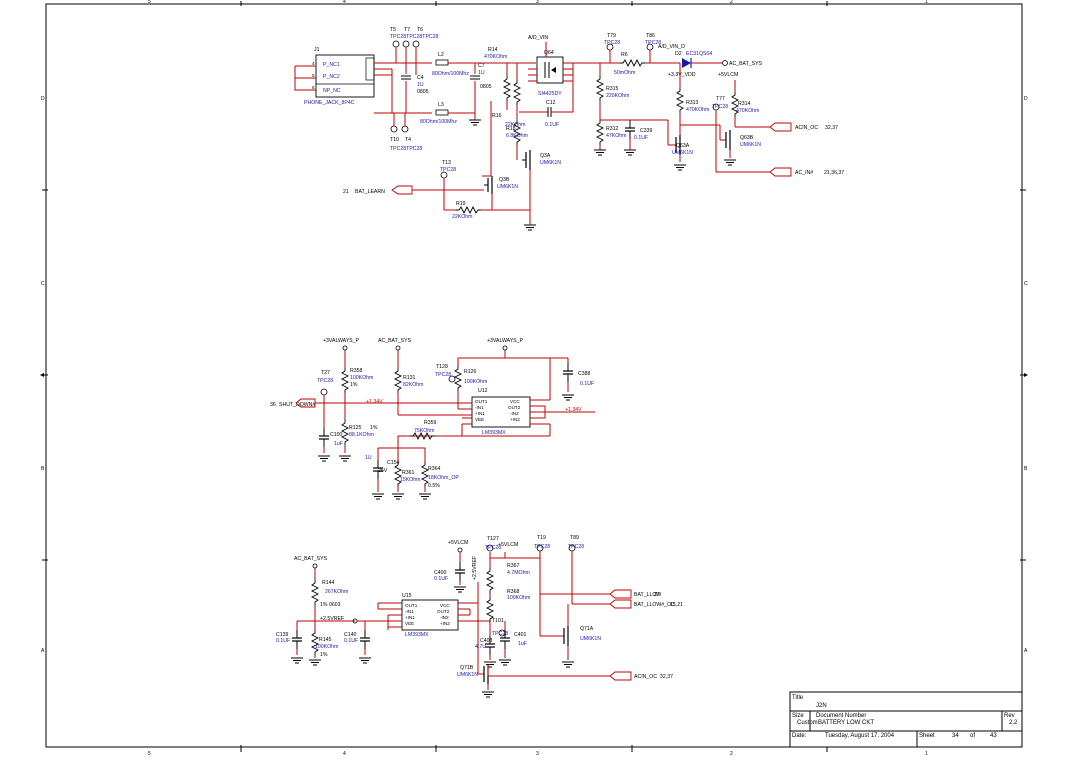 The height and width of the screenshot is (763, 1080). I want to click on transistor-q3a: Q3A UM6K1N, so click(541, 190).